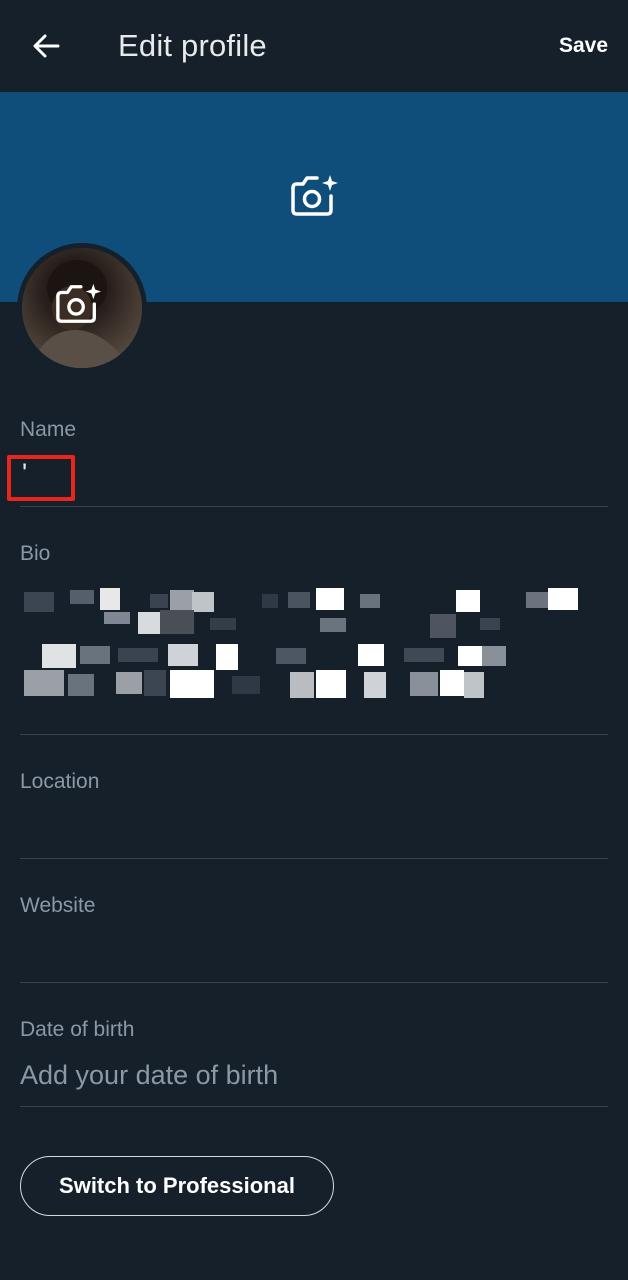 This screenshot has height=1280, width=628. Describe the element at coordinates (60, 781) in the screenshot. I see `location-label: Location` at that location.